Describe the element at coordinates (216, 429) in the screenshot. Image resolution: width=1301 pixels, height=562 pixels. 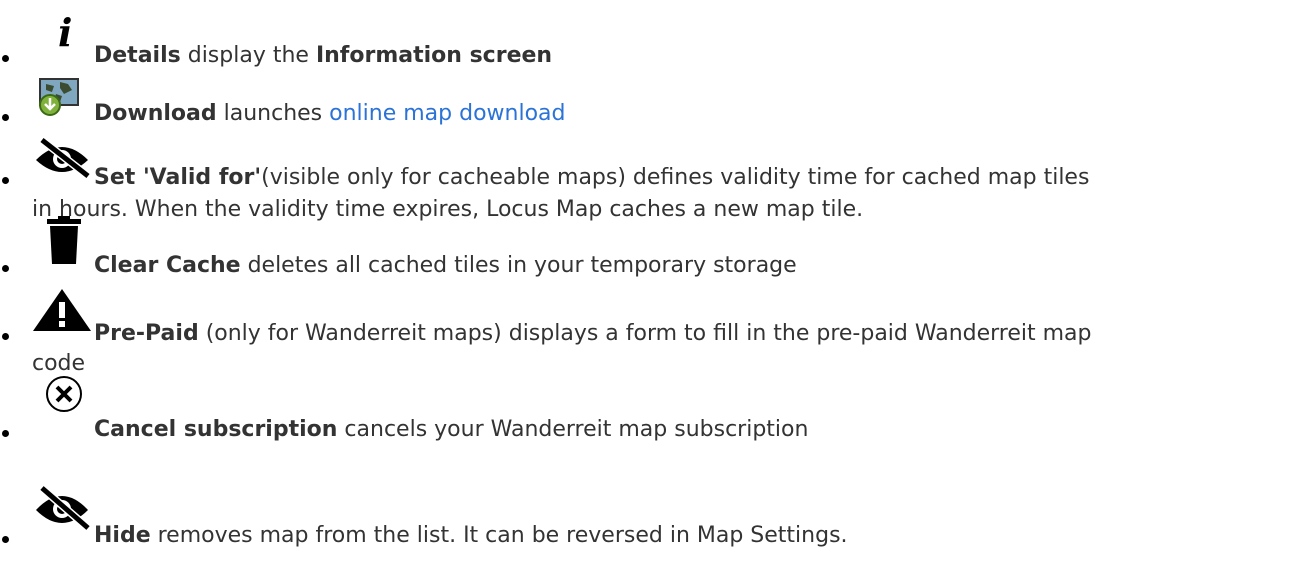
I see `item-term: Cancel subscription` at that location.